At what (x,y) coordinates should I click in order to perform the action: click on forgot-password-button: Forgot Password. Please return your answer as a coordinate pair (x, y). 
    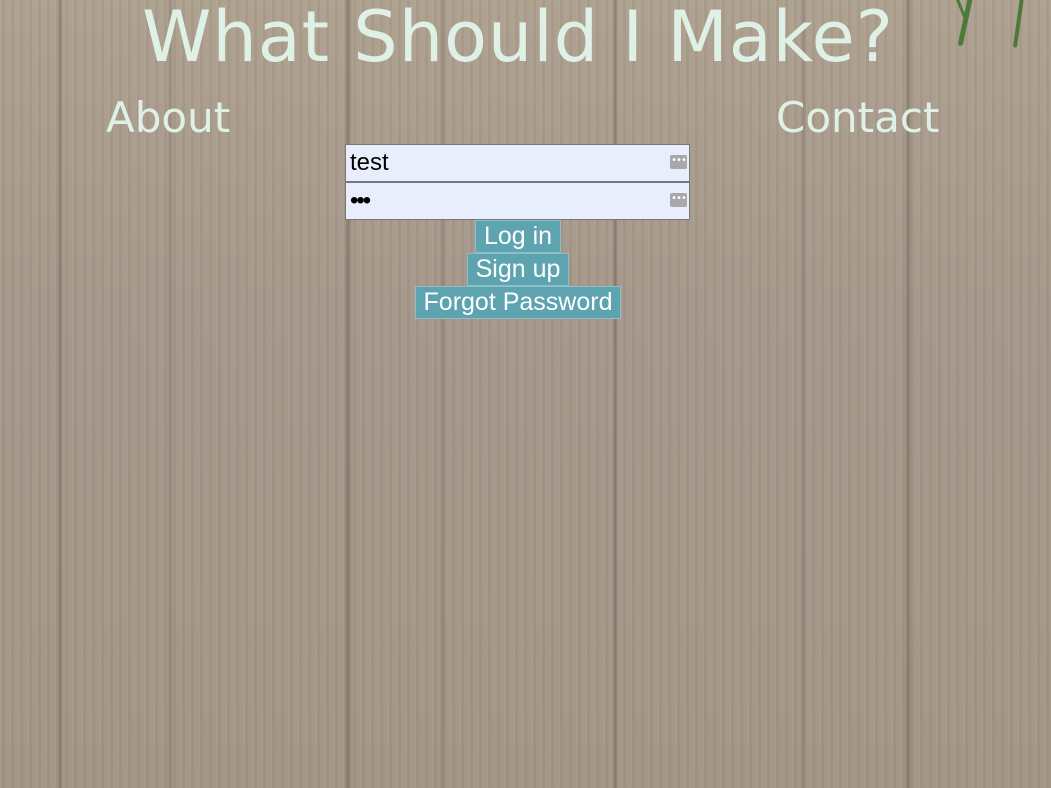
    Looking at the image, I should click on (518, 302).